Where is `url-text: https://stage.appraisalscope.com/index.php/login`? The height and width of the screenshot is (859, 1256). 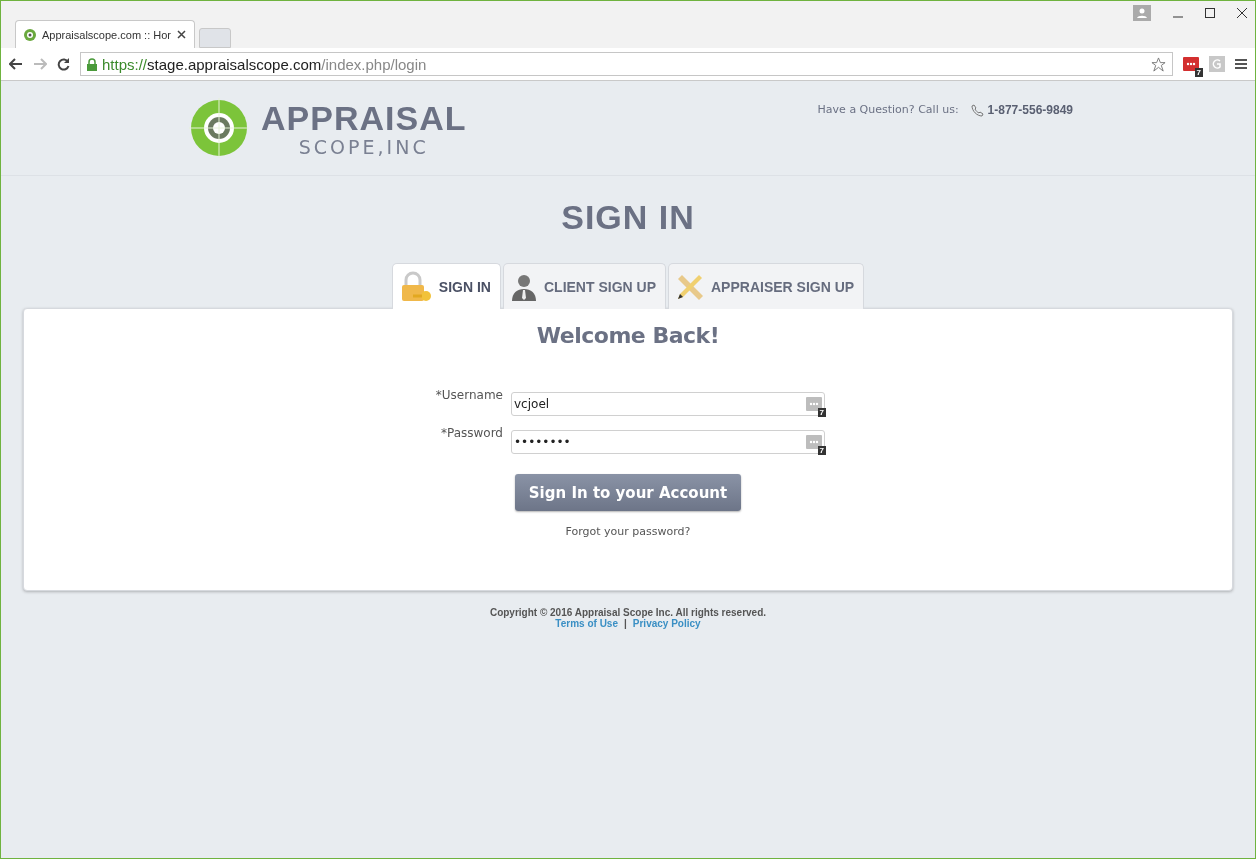
url-text: https://stage.appraisalscope.com/index.php/login is located at coordinates (264, 64).